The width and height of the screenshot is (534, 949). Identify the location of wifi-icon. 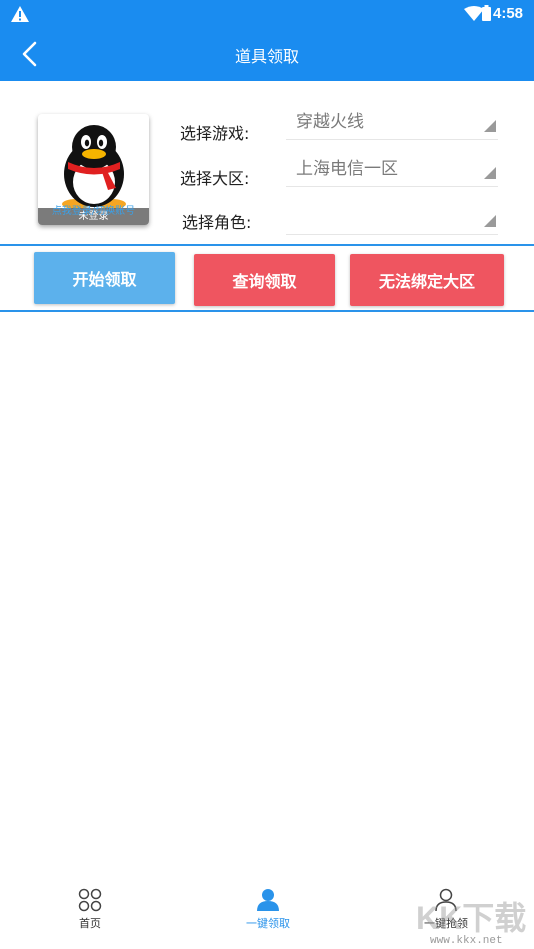
(474, 16).